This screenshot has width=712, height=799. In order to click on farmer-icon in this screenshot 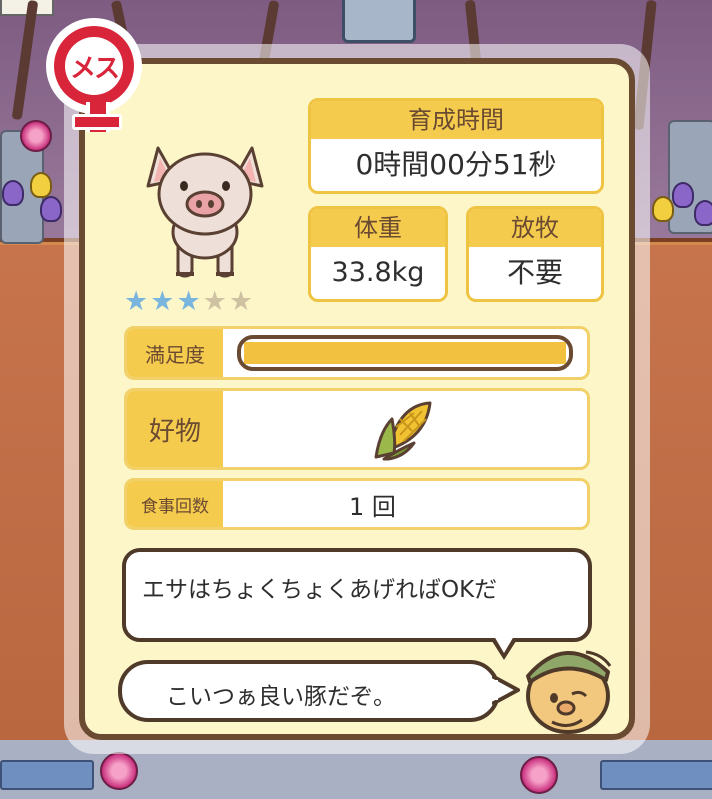, I will do `click(569, 692)`.